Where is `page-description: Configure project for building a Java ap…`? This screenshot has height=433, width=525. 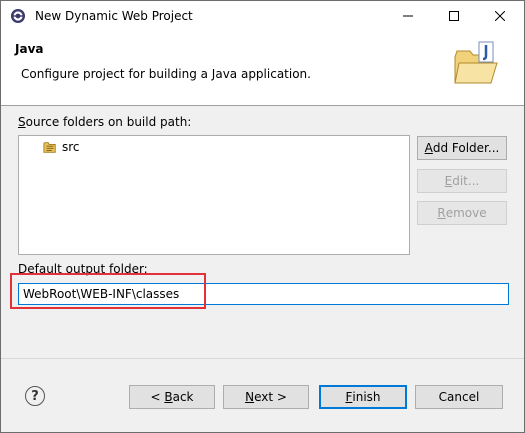
page-description: Configure project for building a Java ap… is located at coordinates (166, 74).